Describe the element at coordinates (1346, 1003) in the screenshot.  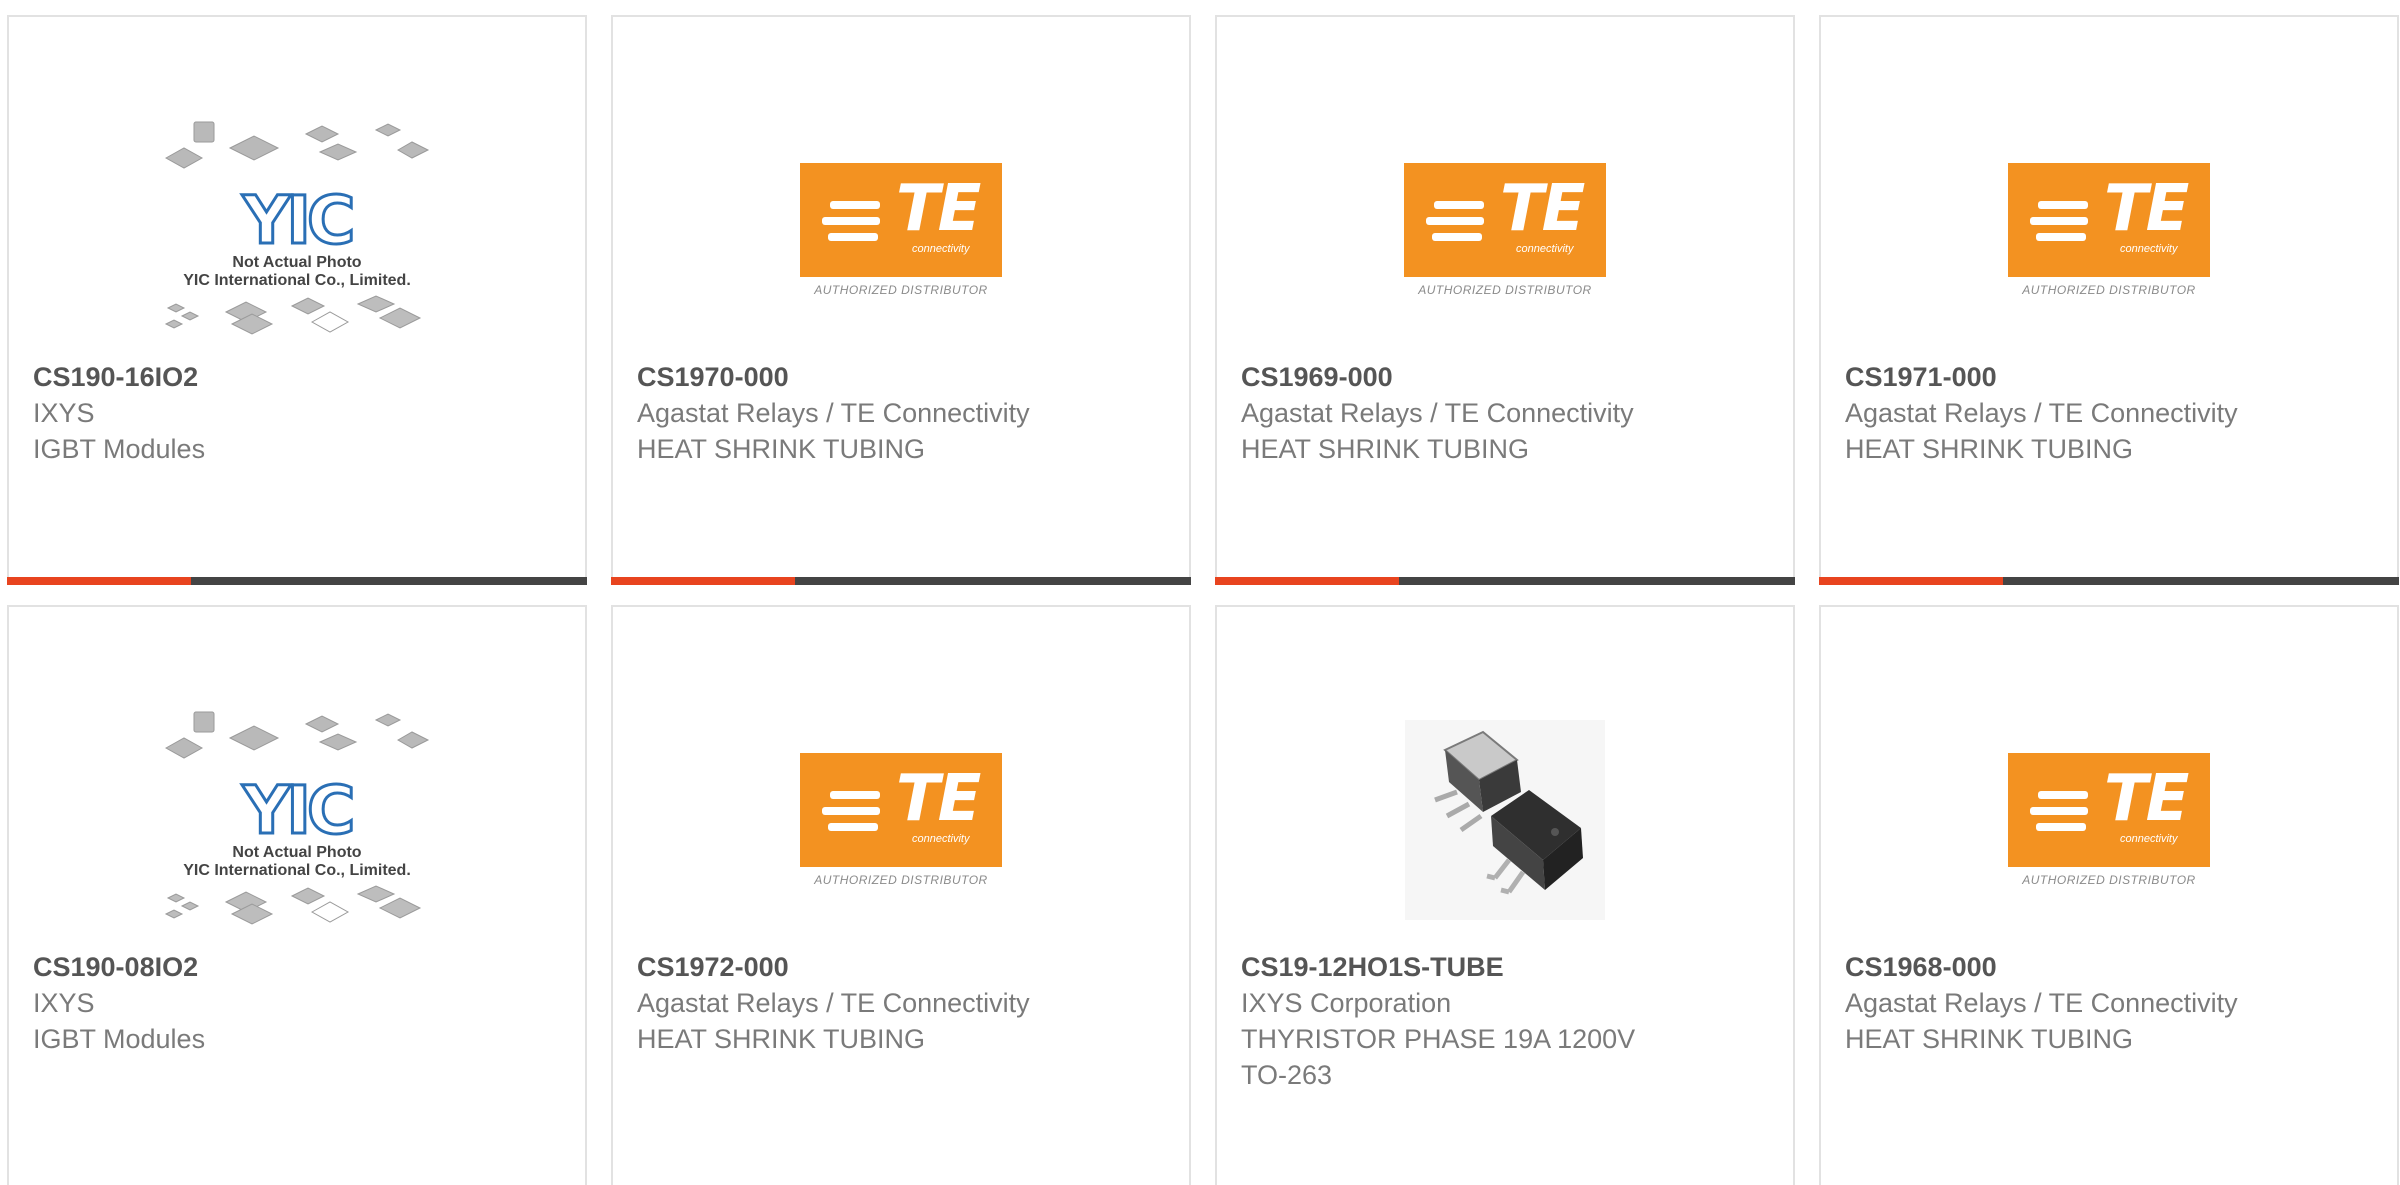
I see `manufacturer: IXYS Corporation` at that location.